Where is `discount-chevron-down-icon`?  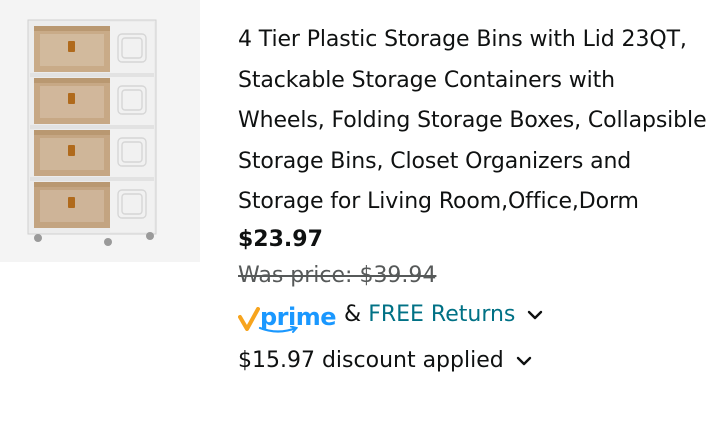
discount-chevron-down-icon is located at coordinates (524, 361).